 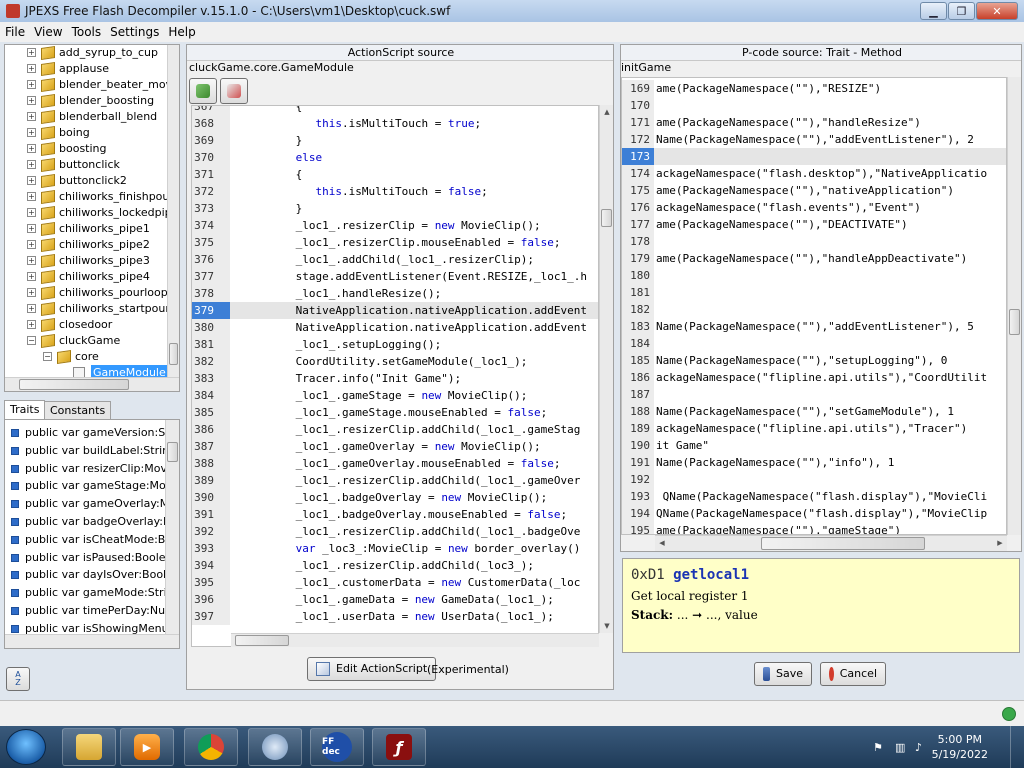 I want to click on save-button: Save, so click(x=783, y=674).